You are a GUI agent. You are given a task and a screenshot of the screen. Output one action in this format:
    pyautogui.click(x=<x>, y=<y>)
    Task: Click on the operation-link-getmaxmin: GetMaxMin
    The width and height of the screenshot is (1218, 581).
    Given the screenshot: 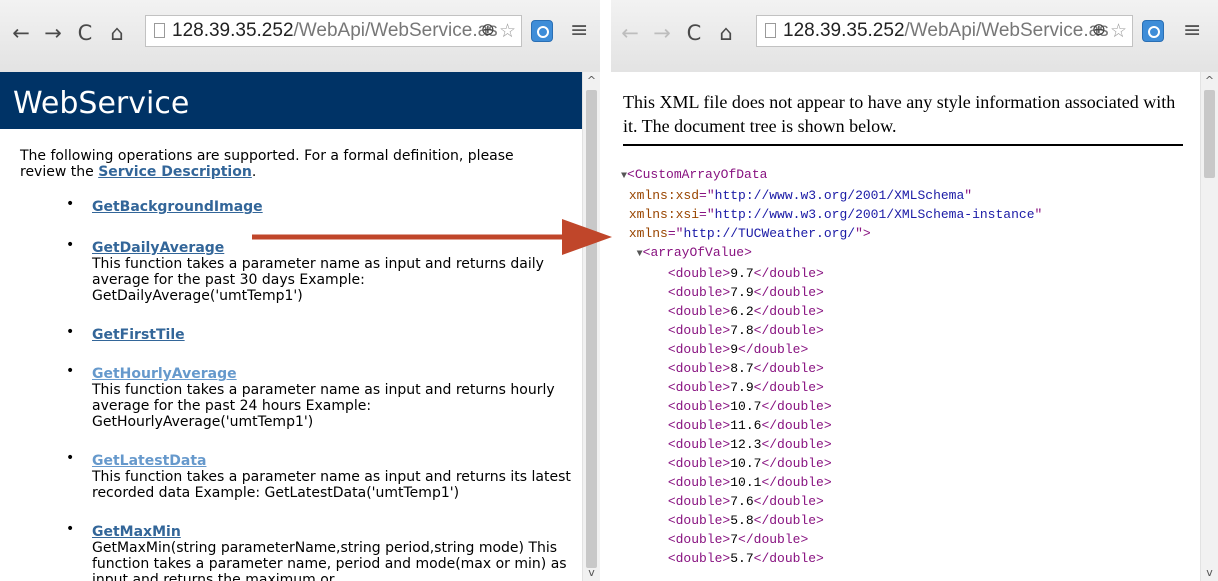 What is the action you would take?
    pyautogui.click(x=136, y=532)
    